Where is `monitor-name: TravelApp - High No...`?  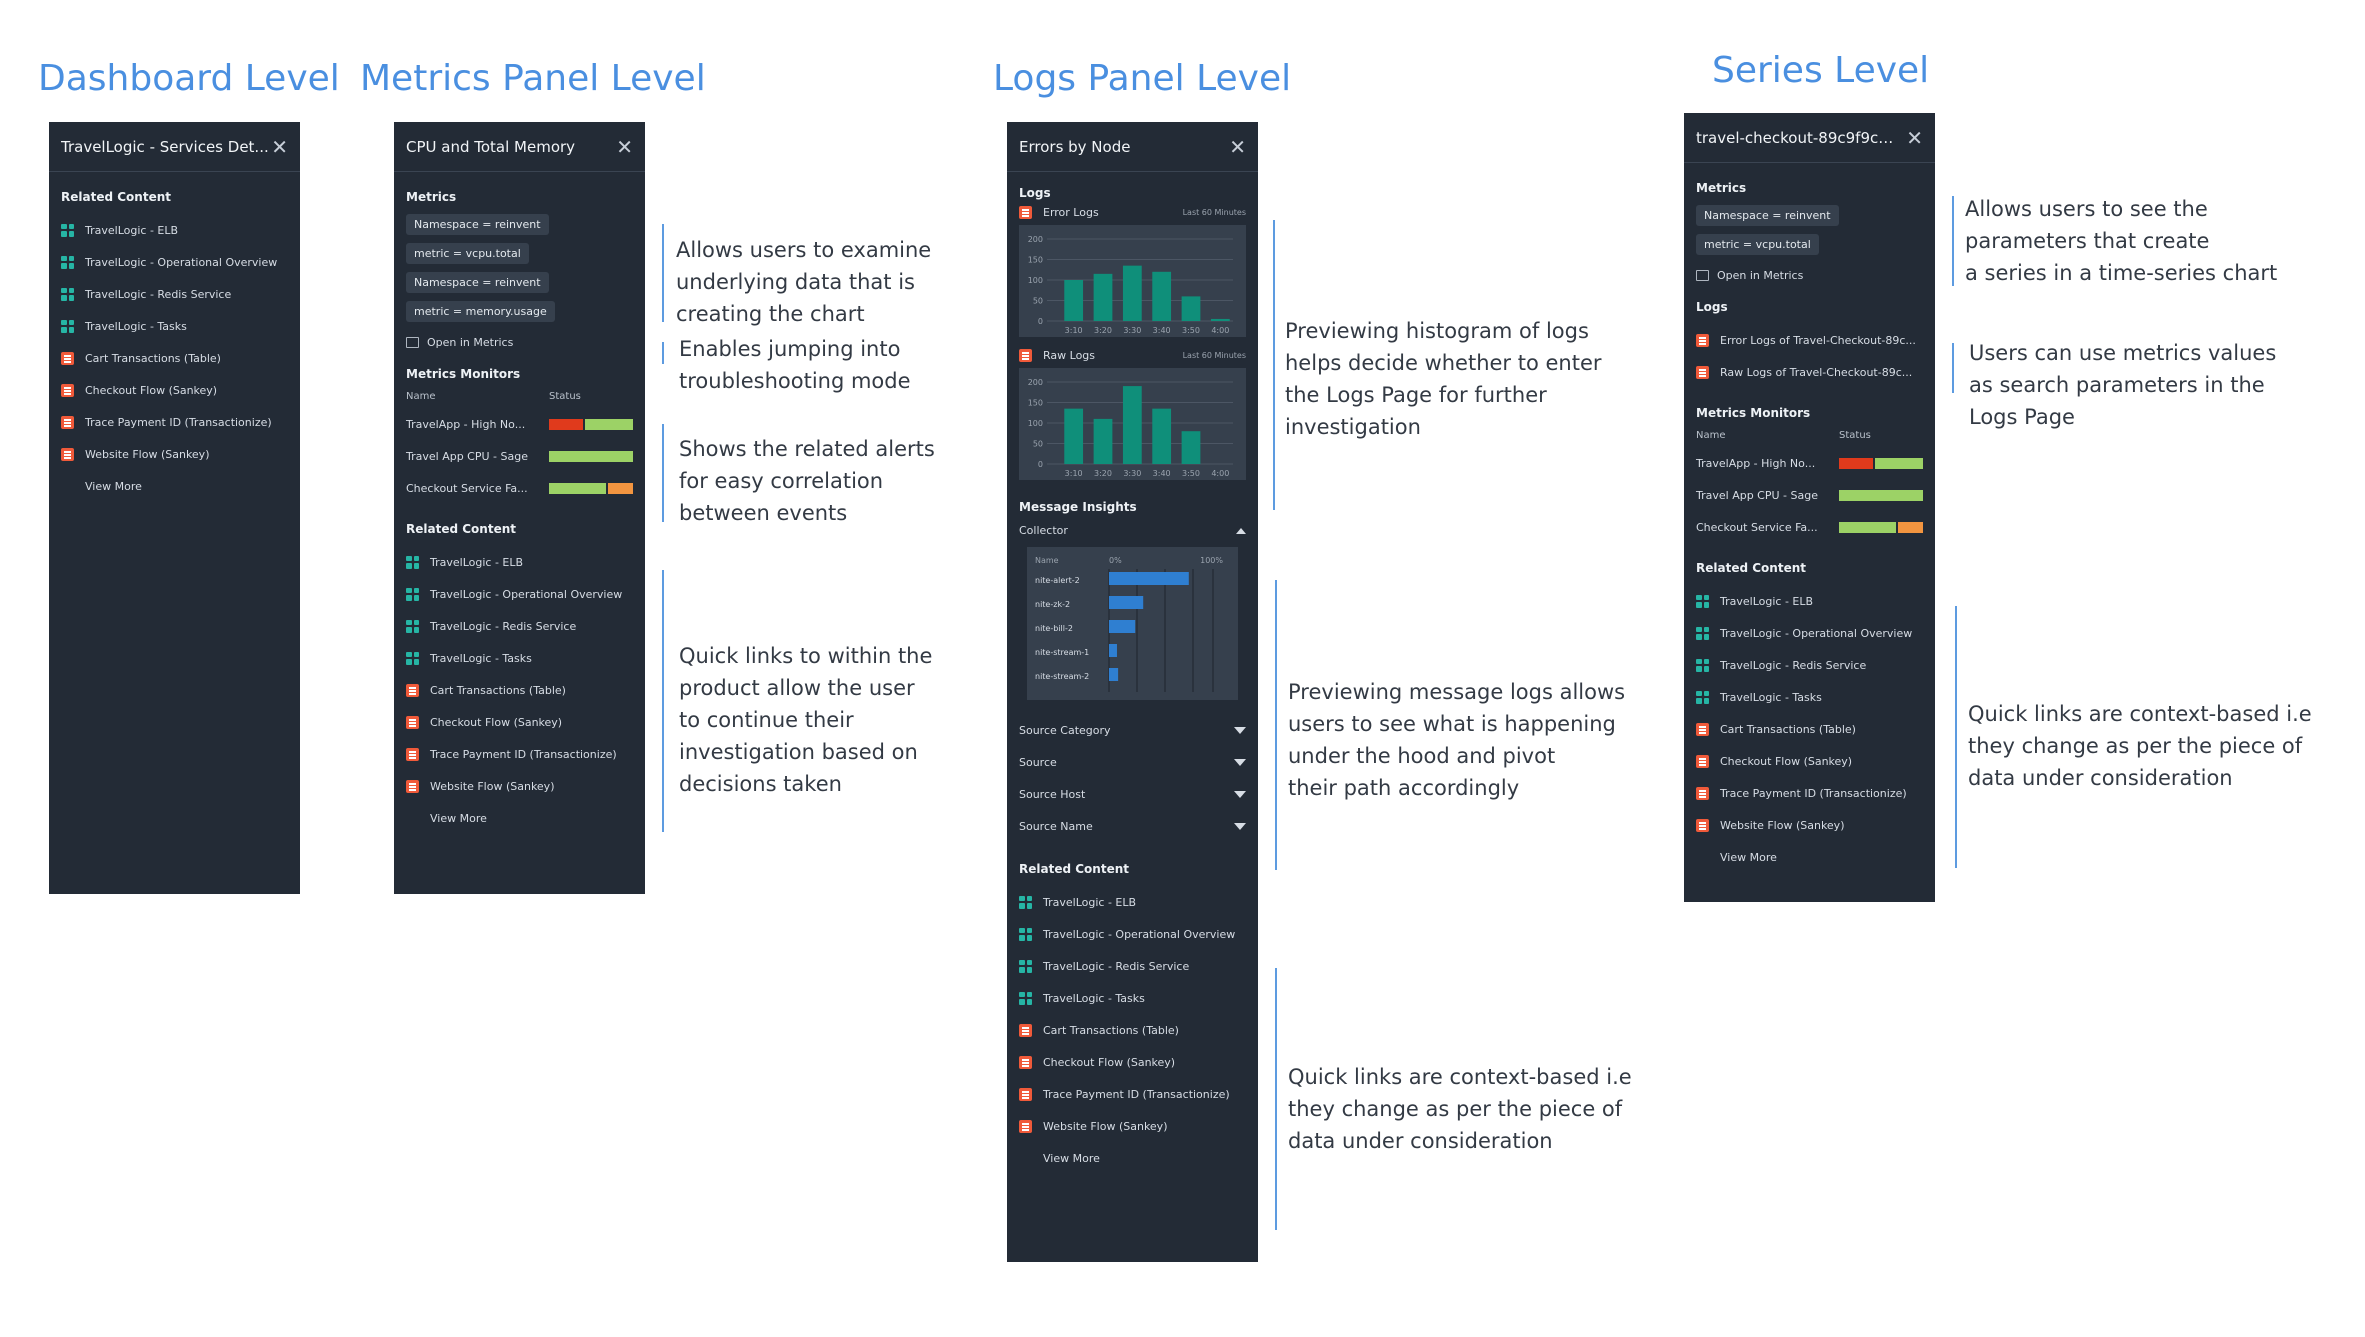
monitor-name: TravelApp - High No... is located at coordinates (466, 424).